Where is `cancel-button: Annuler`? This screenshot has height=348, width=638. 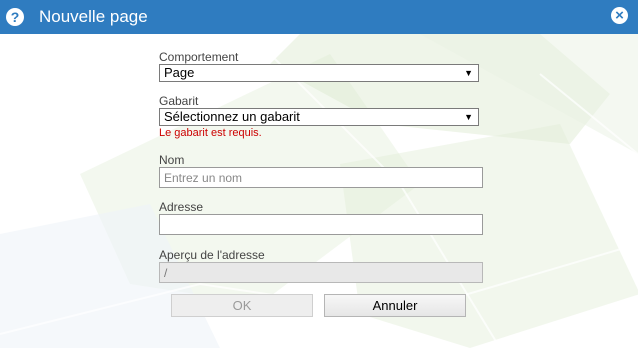
cancel-button: Annuler is located at coordinates (395, 305).